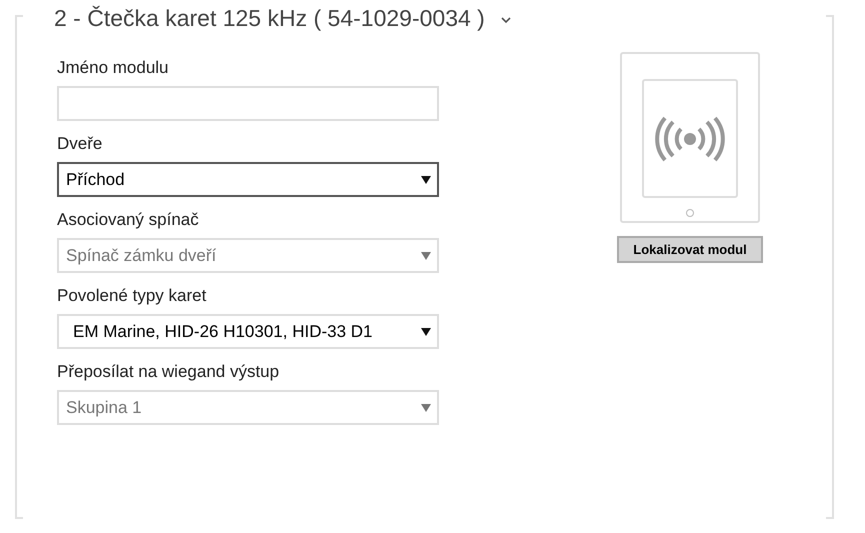  What do you see at coordinates (128, 220) in the screenshot?
I see `field-label: Asociovaný spínač` at bounding box center [128, 220].